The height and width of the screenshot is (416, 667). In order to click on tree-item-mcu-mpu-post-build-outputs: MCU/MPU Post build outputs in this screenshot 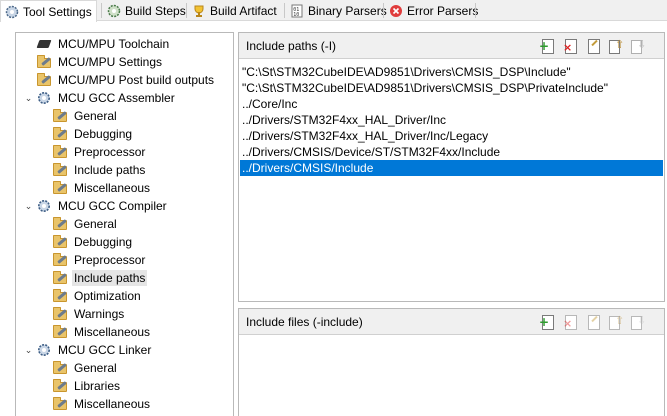, I will do `click(119, 80)`.